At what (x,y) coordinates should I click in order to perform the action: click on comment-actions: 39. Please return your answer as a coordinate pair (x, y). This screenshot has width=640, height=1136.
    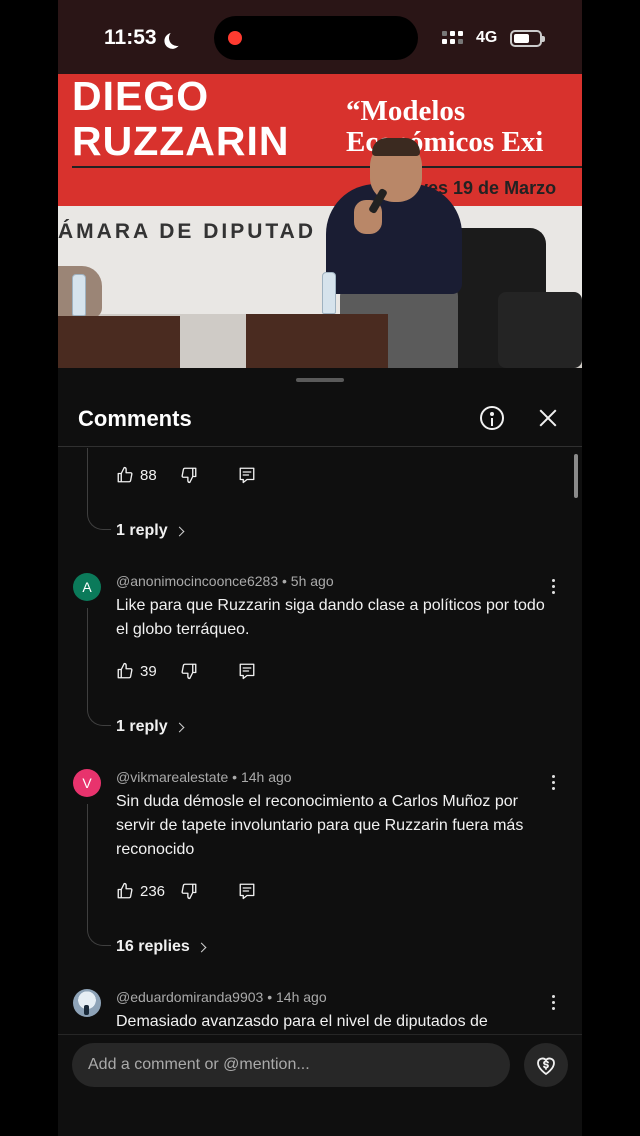
    Looking at the image, I should click on (186, 671).